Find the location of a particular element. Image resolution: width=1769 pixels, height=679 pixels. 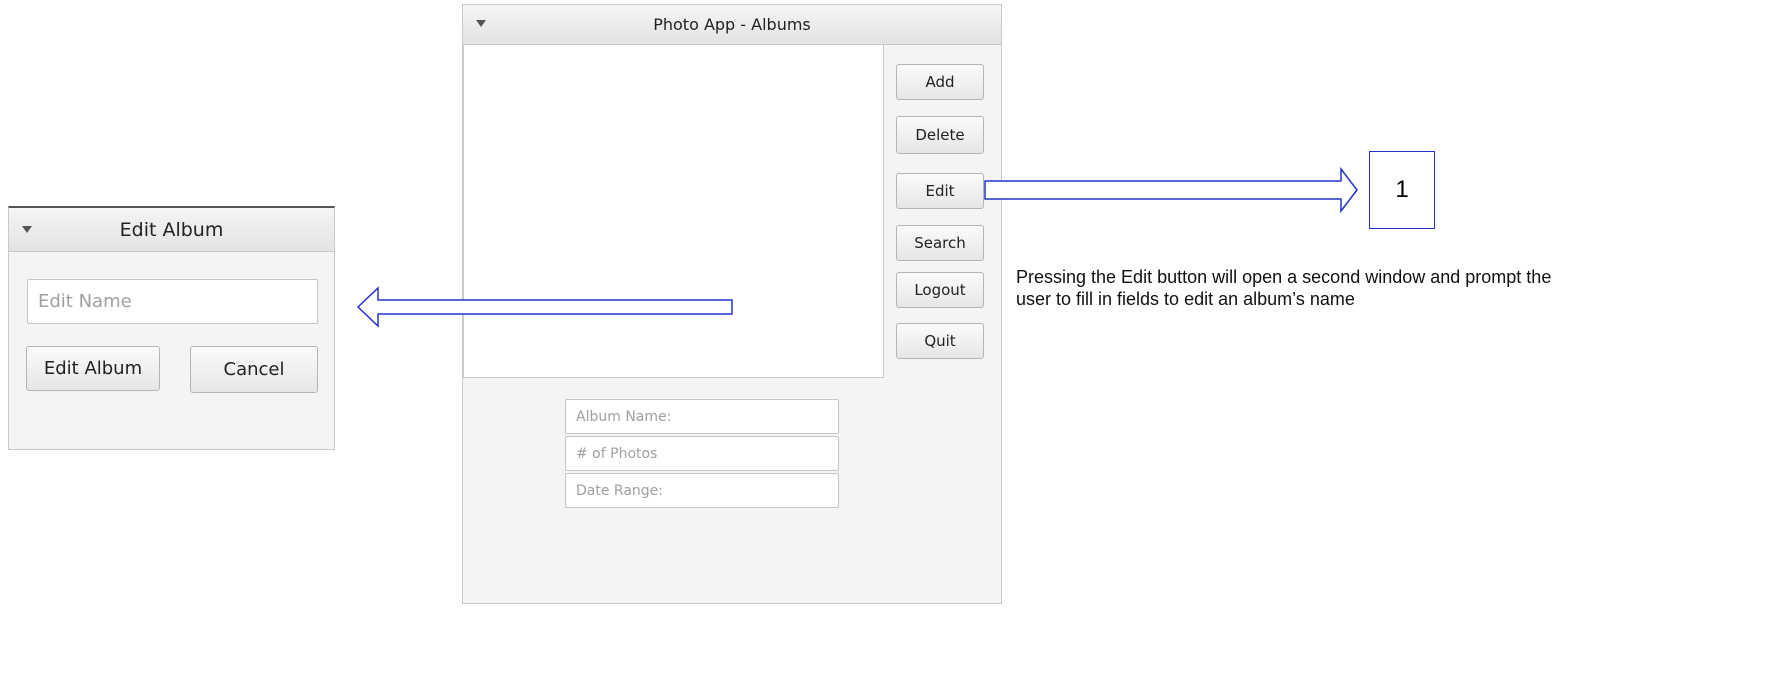

step-number-box: 1 is located at coordinates (1402, 190).